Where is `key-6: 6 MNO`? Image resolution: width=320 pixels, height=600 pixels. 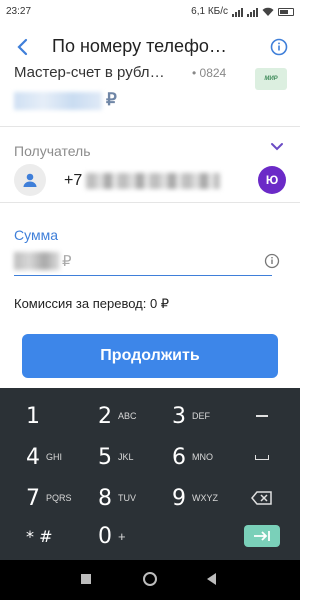
key-6: 6 MNO is located at coordinates (204, 457).